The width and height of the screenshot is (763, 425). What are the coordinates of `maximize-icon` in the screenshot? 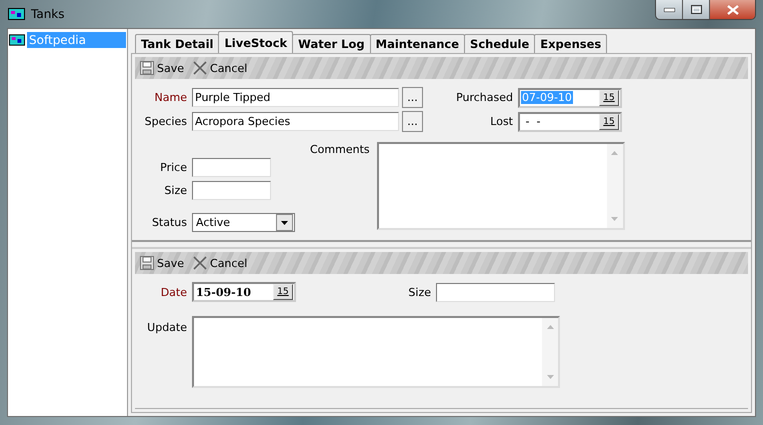 It's located at (696, 9).